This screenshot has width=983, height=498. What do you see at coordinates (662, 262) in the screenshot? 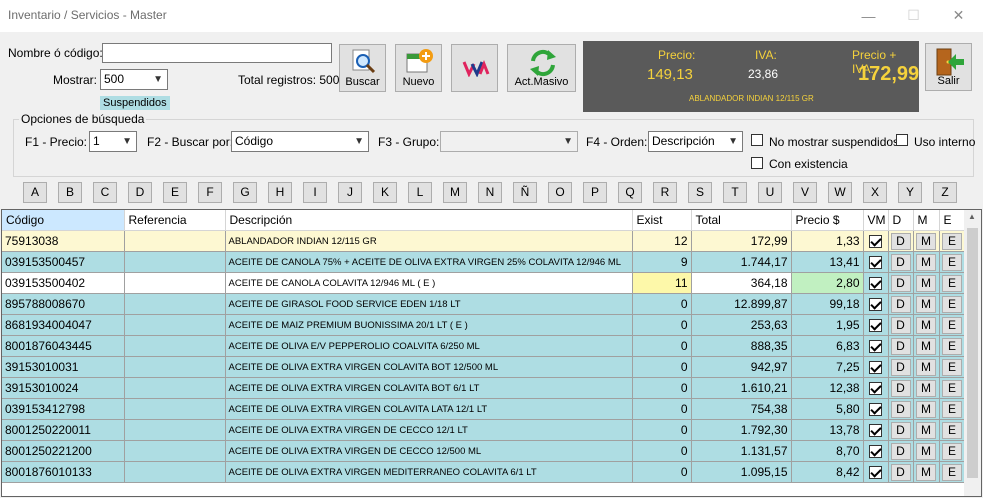
I see `cell-stock: 9` at bounding box center [662, 262].